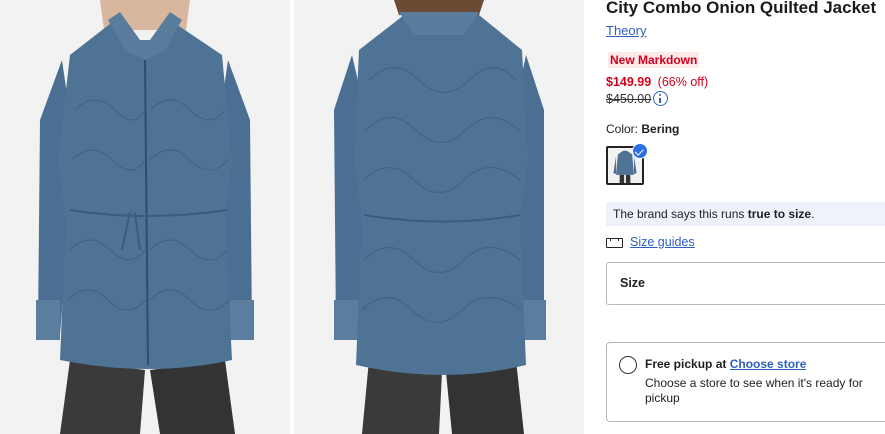  What do you see at coordinates (813, 214) in the screenshot?
I see `fit-note-suffix: .` at bounding box center [813, 214].